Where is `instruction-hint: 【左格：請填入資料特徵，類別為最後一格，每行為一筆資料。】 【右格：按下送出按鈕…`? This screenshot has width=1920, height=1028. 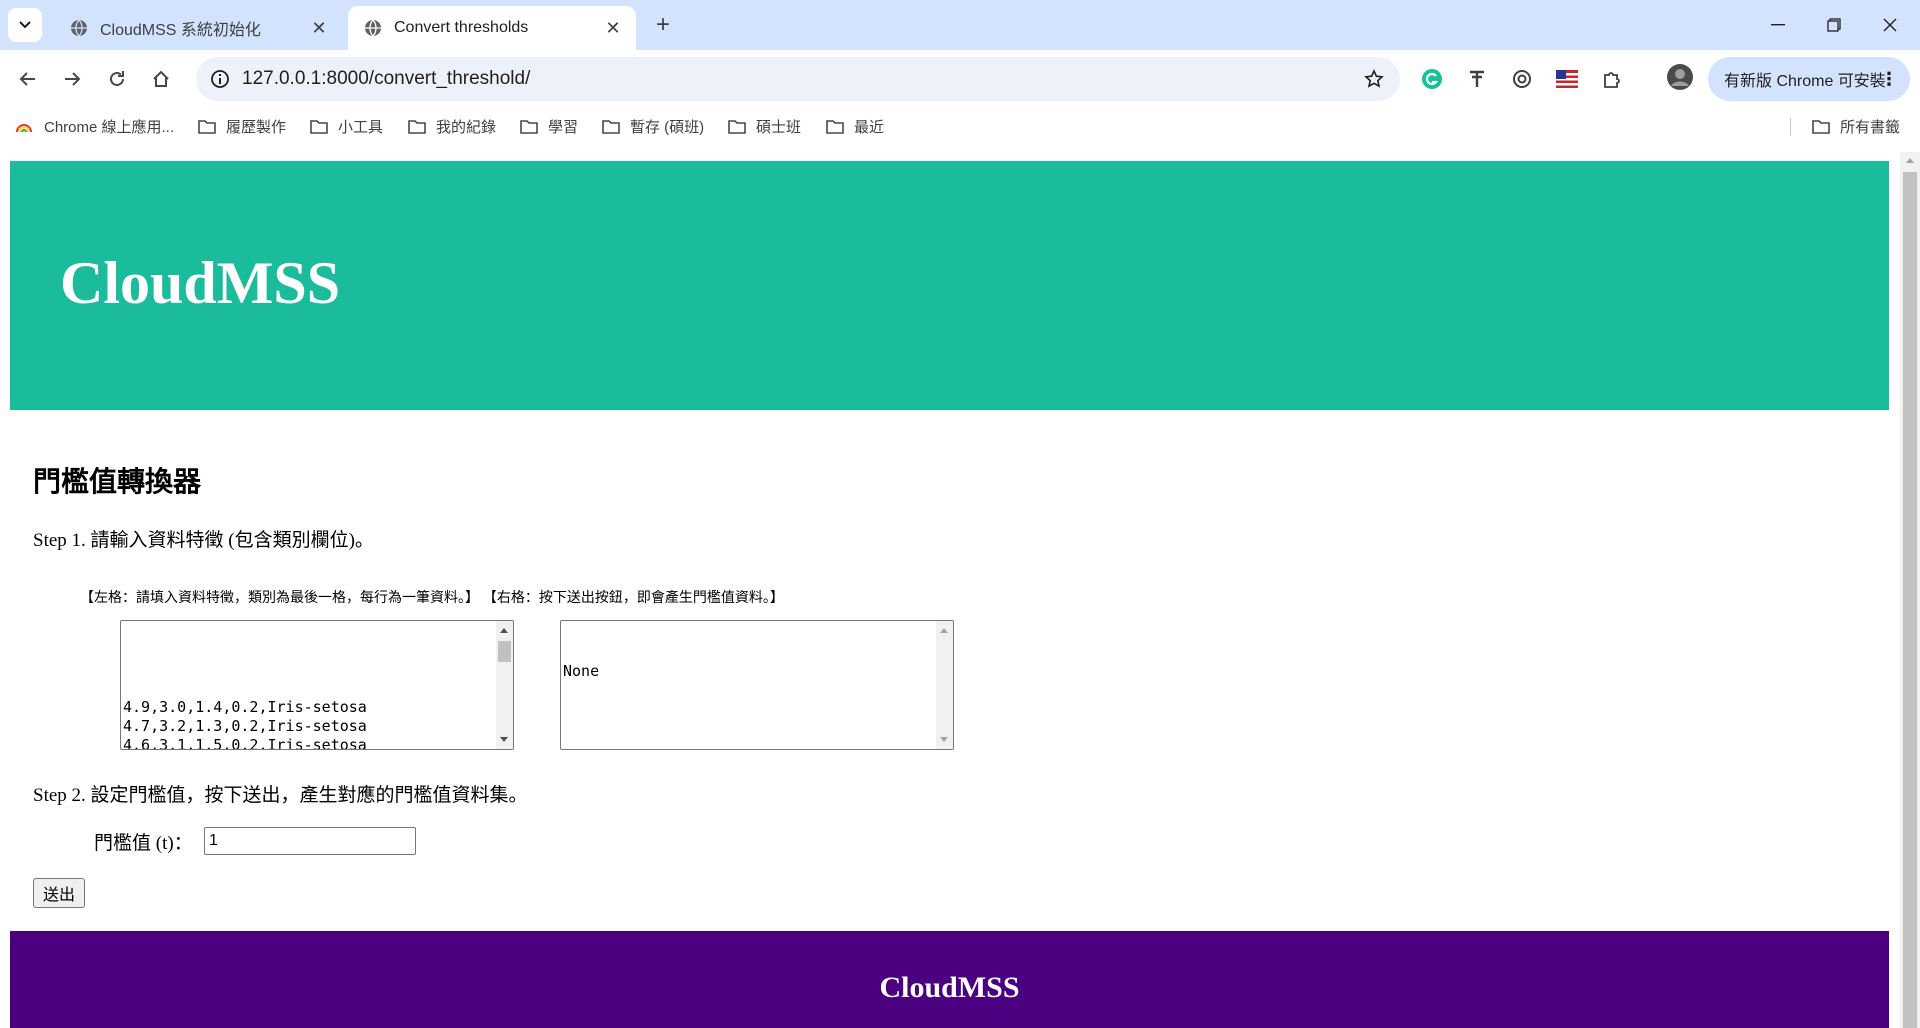
instruction-hint: 【左格：請填入資料特徵，類別為最後一格，每行為一筆資料。】 【右格：按下送出按鈕… is located at coordinates (432, 597).